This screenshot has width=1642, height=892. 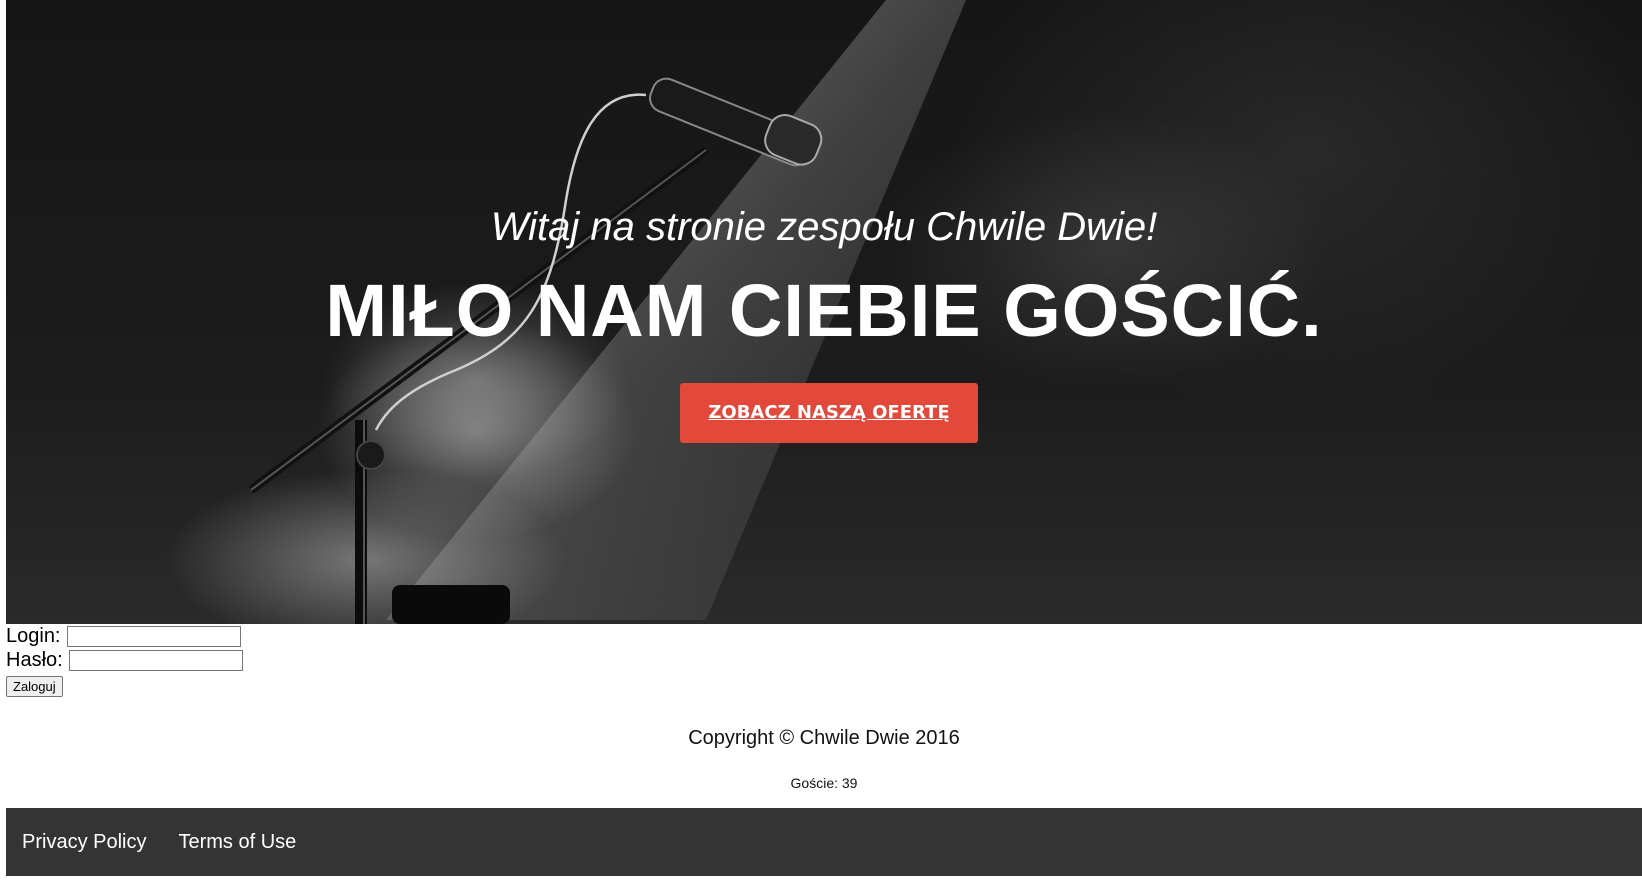 I want to click on login-row: Login:, so click(x=124, y=636).